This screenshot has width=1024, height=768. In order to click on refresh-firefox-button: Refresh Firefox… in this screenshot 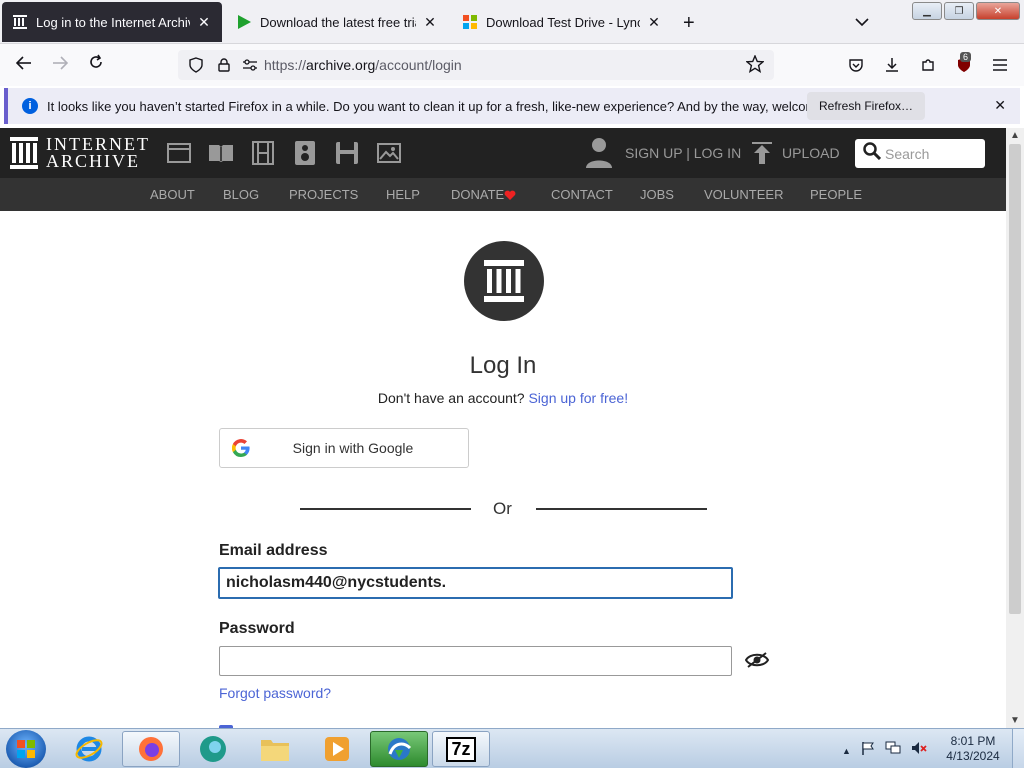, I will do `click(866, 106)`.